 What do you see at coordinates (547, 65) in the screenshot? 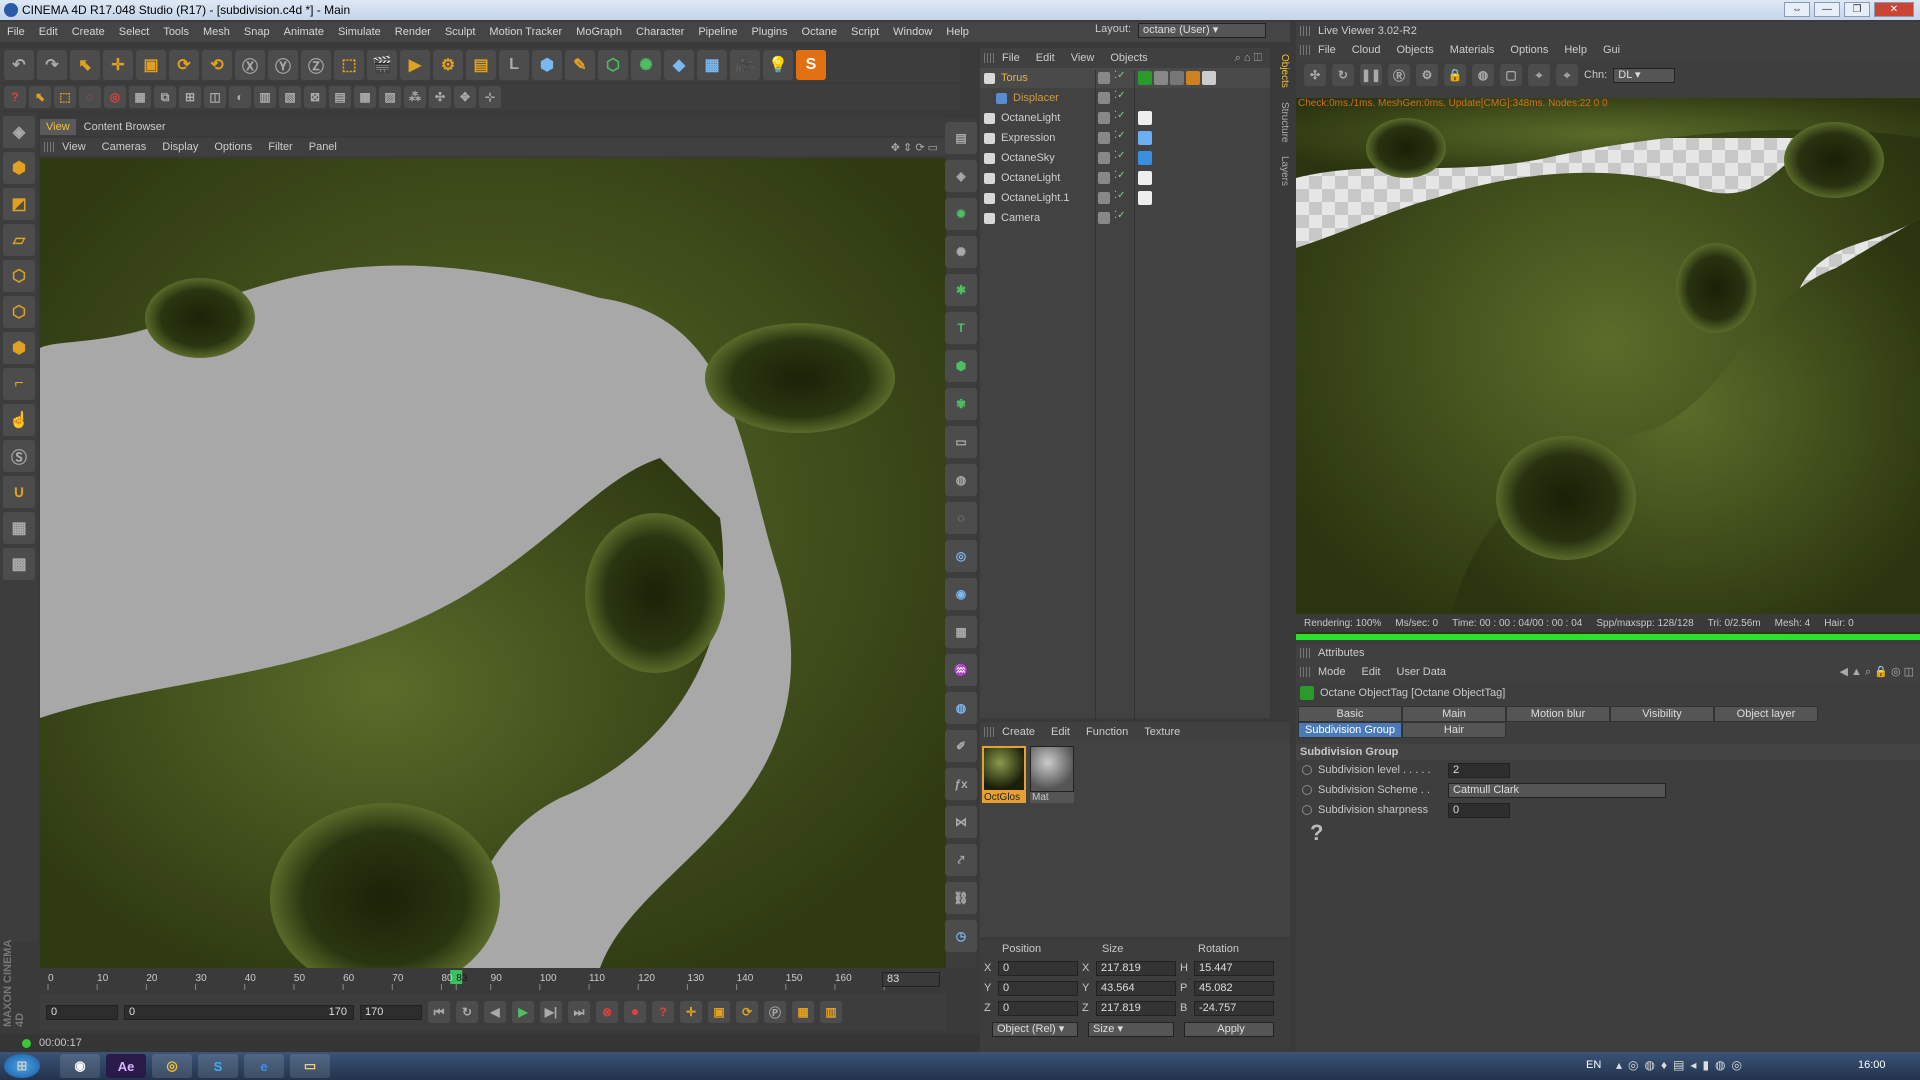
I see `cube-primitive-icon: ⬢` at bounding box center [547, 65].